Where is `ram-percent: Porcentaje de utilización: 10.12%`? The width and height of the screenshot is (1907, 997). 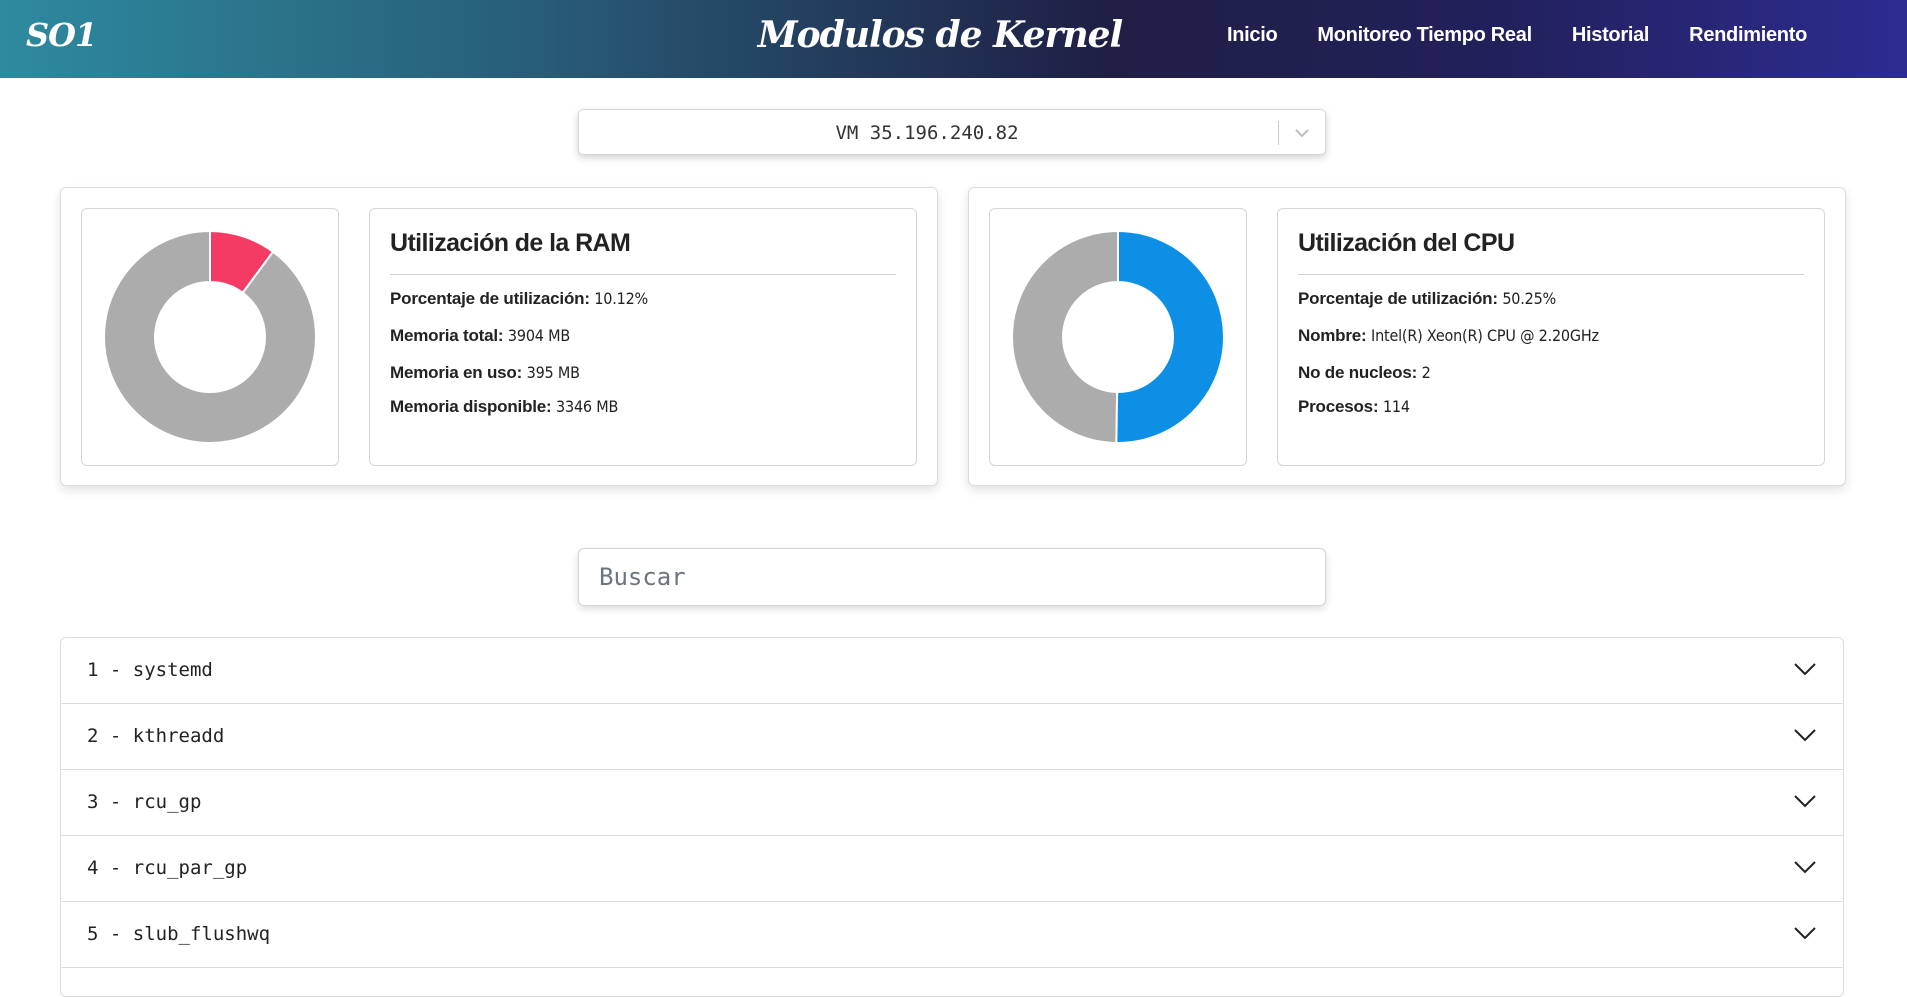 ram-percent: Porcentaje de utilización: 10.12% is located at coordinates (643, 299).